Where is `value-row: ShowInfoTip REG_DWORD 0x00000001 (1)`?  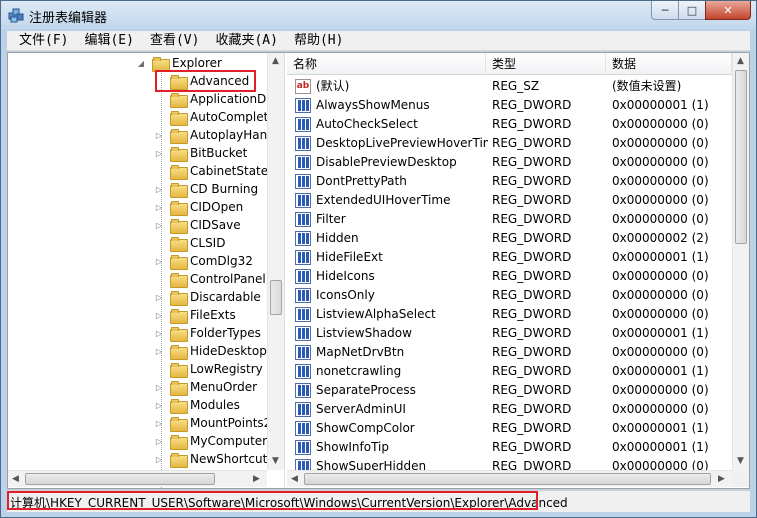 value-row: ShowInfoTip REG_DWORD 0x00000001 (1) is located at coordinates (509, 447).